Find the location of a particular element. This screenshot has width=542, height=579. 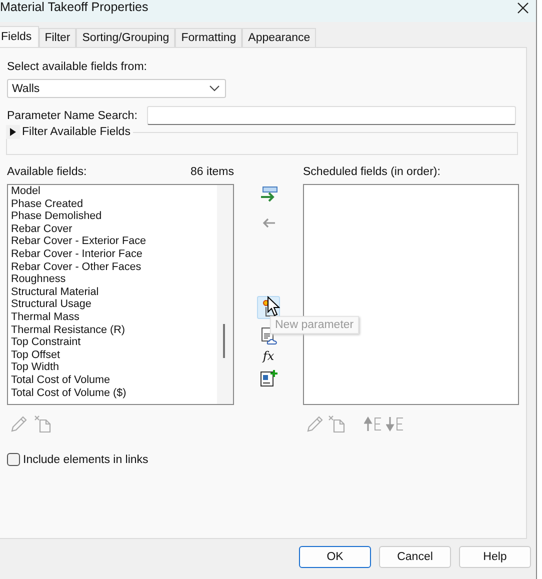

left-arrow-icon is located at coordinates (269, 223).